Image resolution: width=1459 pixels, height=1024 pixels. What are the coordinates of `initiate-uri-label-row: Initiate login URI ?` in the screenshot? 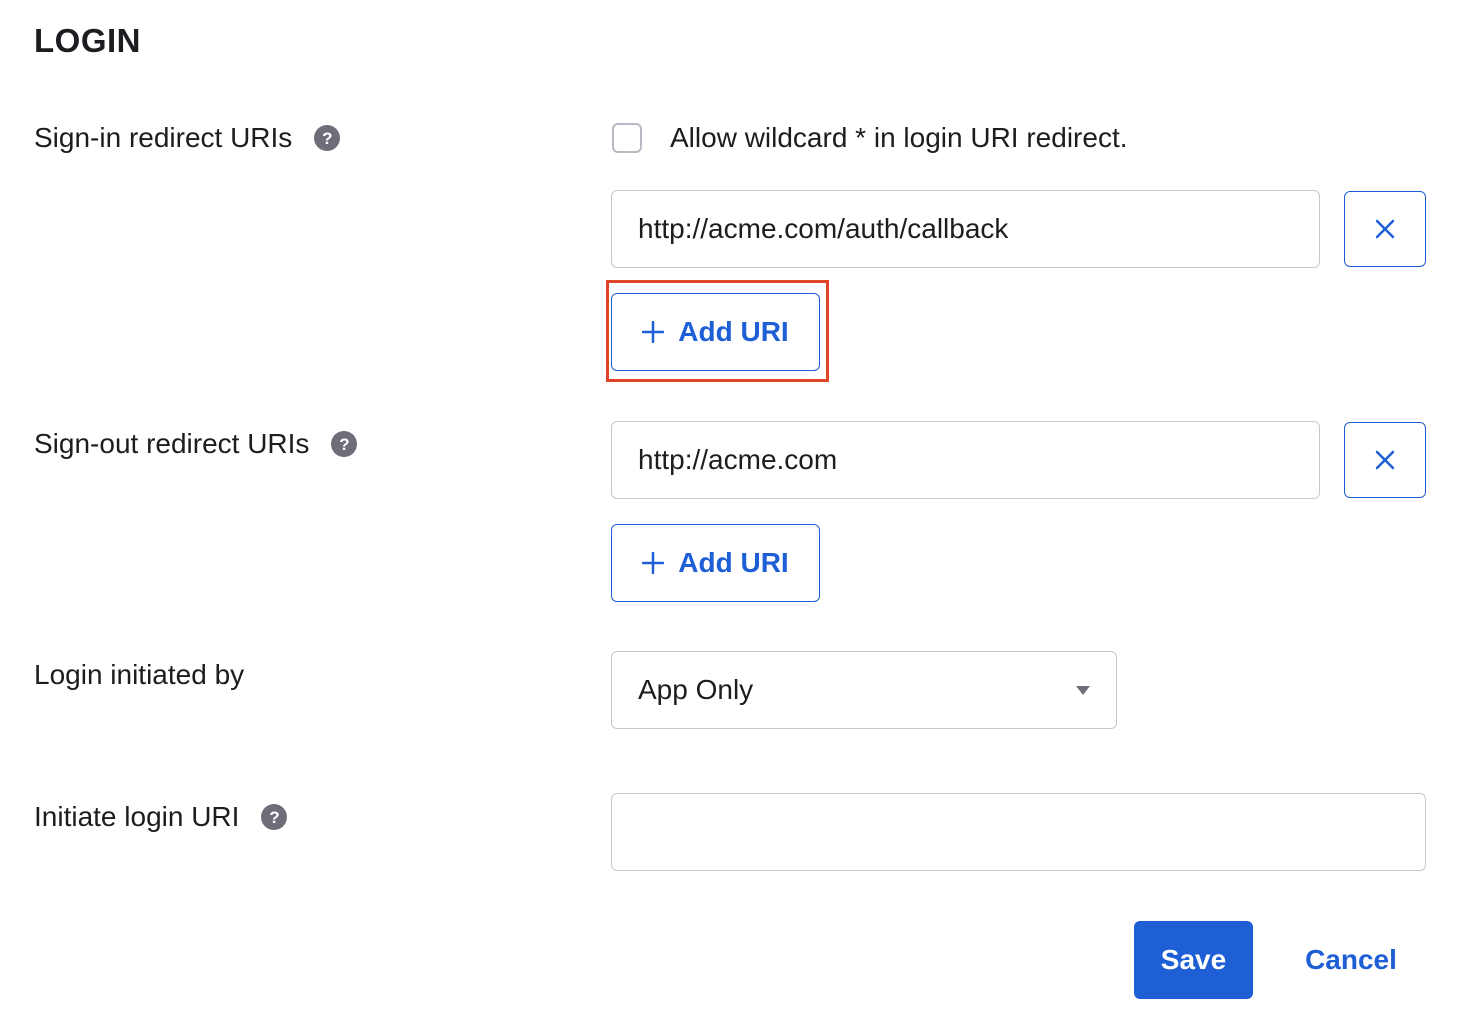 It's located at (161, 817).